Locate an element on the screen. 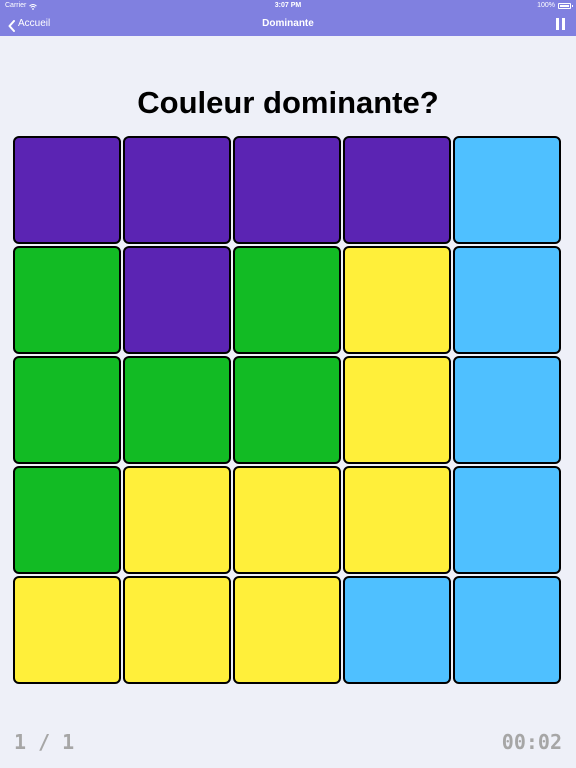 The width and height of the screenshot is (576, 768). battery-percent: 100% is located at coordinates (546, 5).